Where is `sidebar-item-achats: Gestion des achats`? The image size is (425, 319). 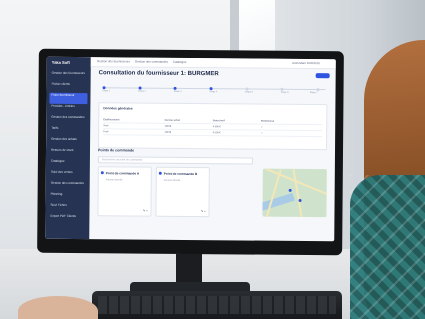
sidebar-item-achats: Gestion des achats is located at coordinates (68, 142).